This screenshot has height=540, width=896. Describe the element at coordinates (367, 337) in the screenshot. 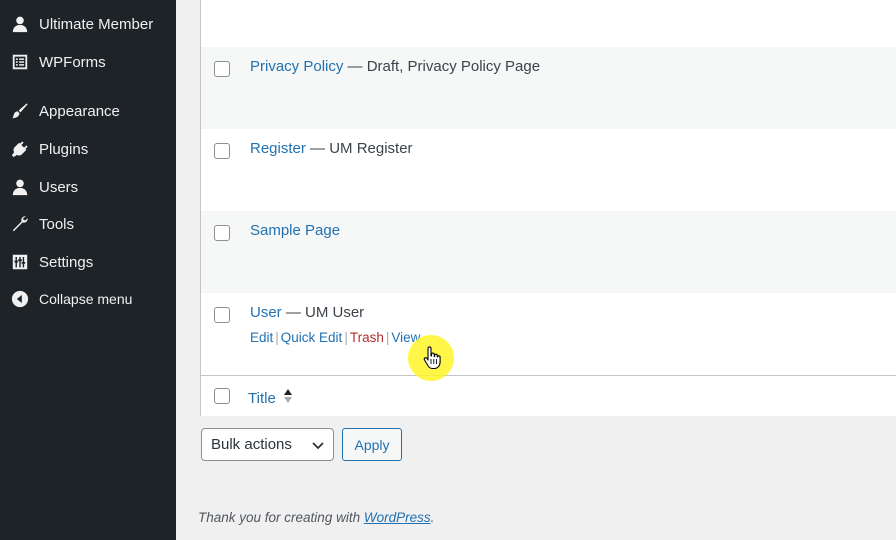

I see `trash-link: Trash` at that location.